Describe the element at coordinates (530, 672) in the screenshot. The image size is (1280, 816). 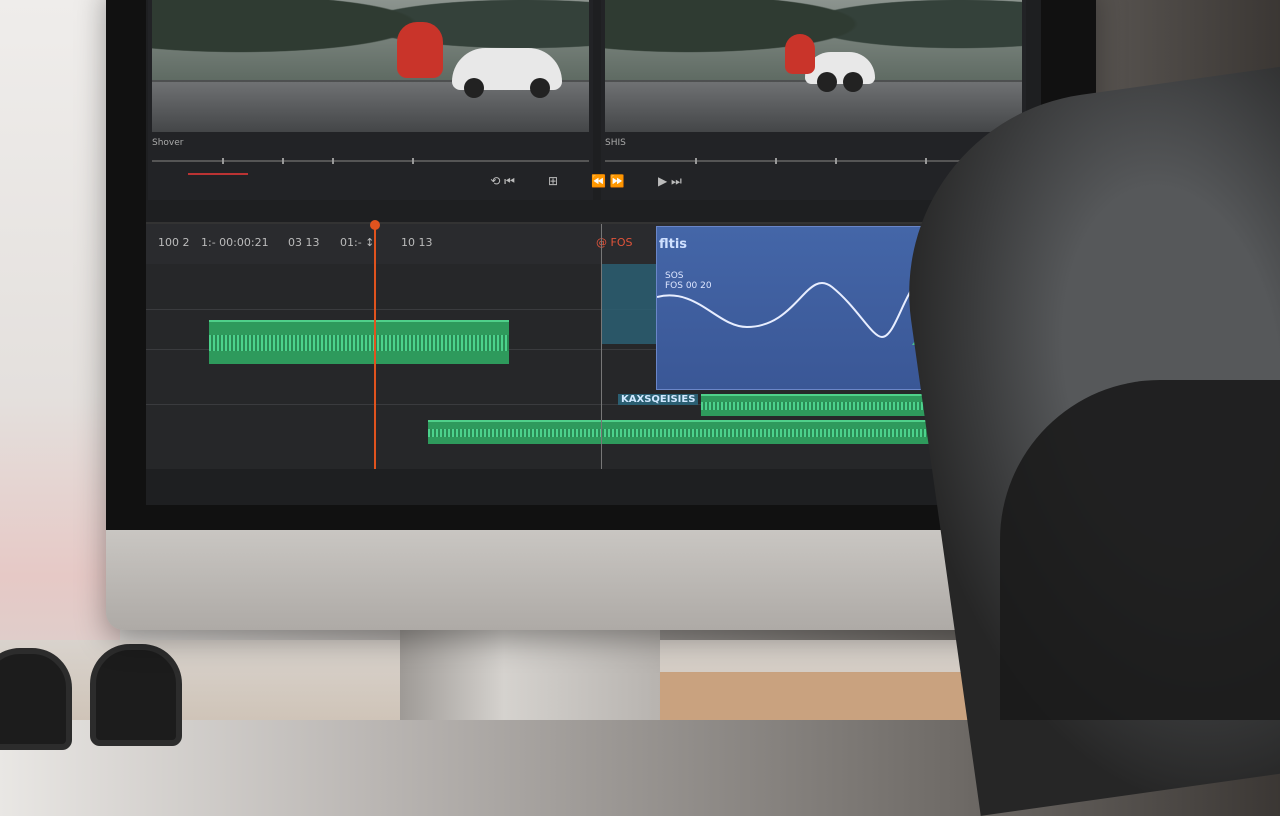
I see `monitor-stand` at that location.